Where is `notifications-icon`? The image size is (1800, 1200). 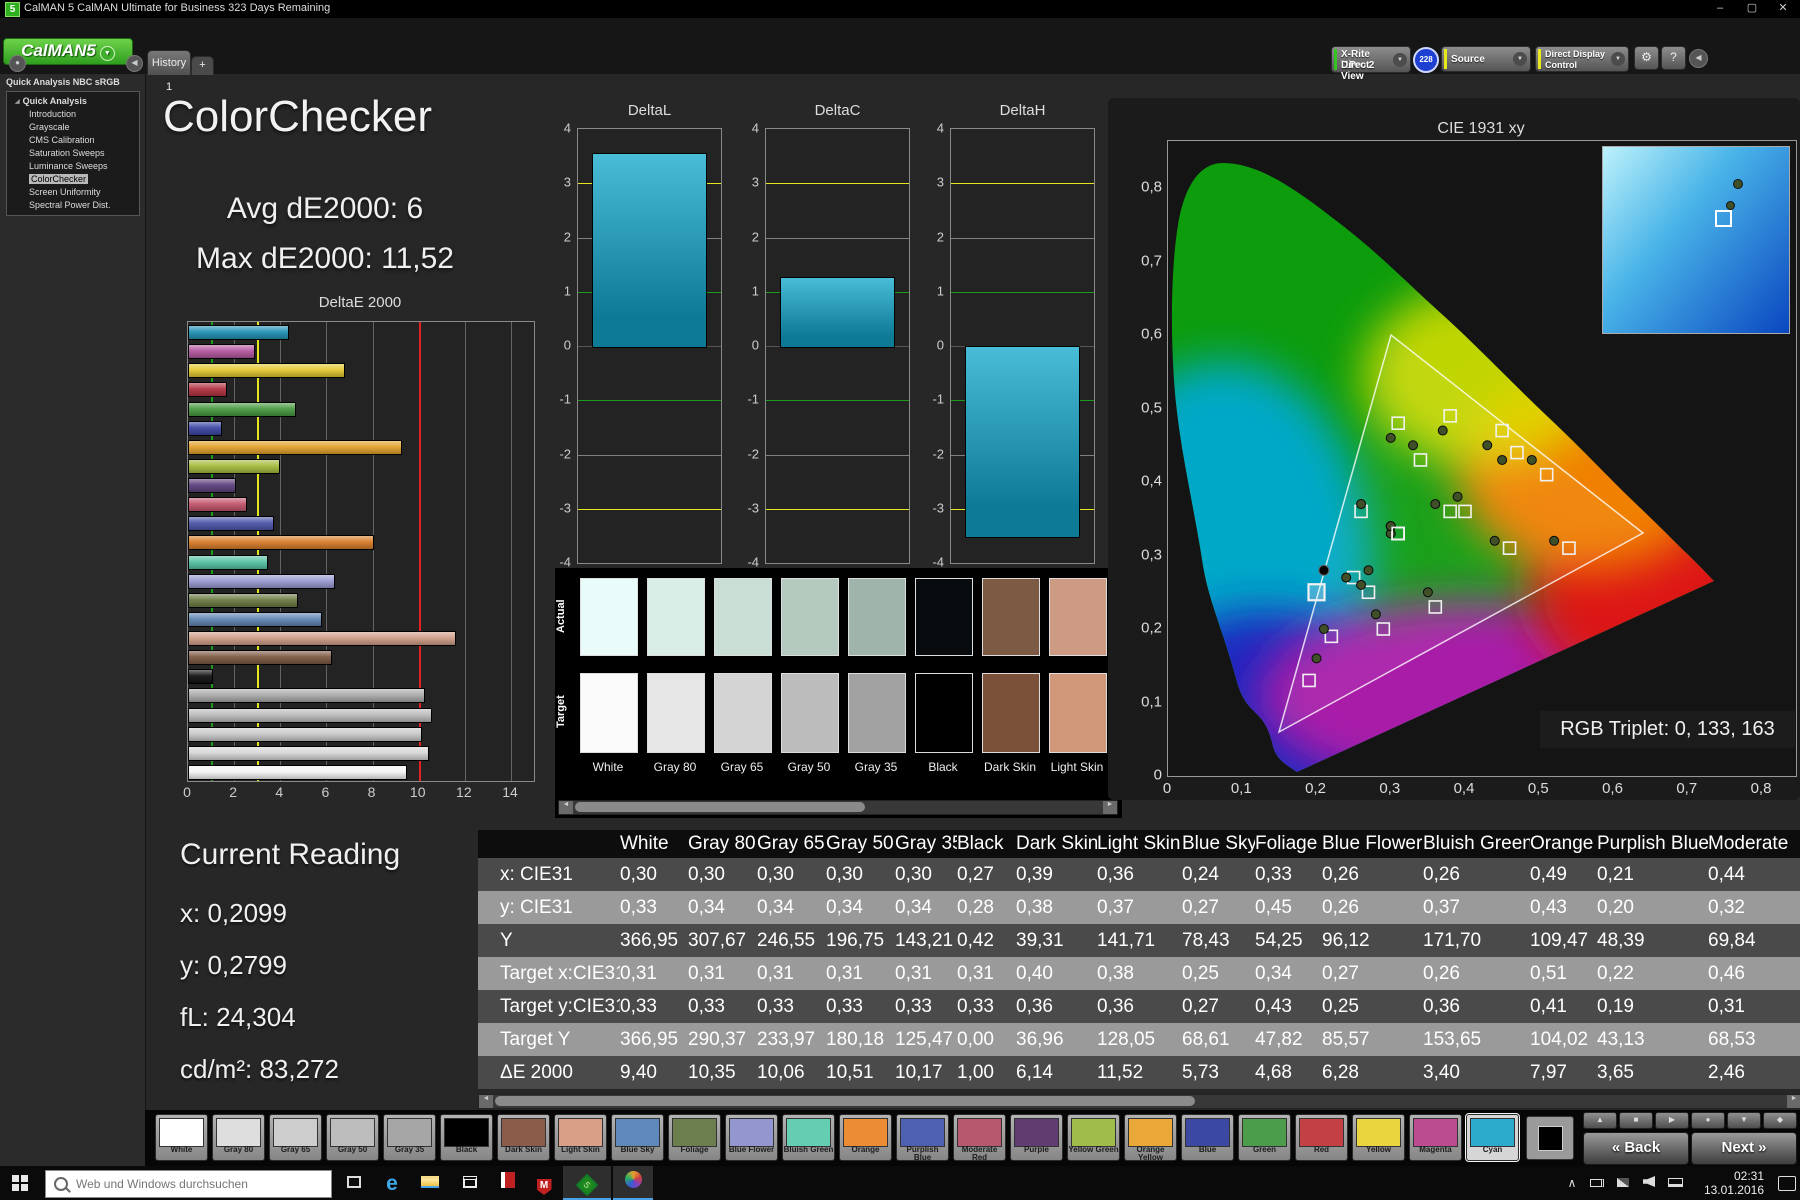
notifications-icon is located at coordinates (1787, 1183).